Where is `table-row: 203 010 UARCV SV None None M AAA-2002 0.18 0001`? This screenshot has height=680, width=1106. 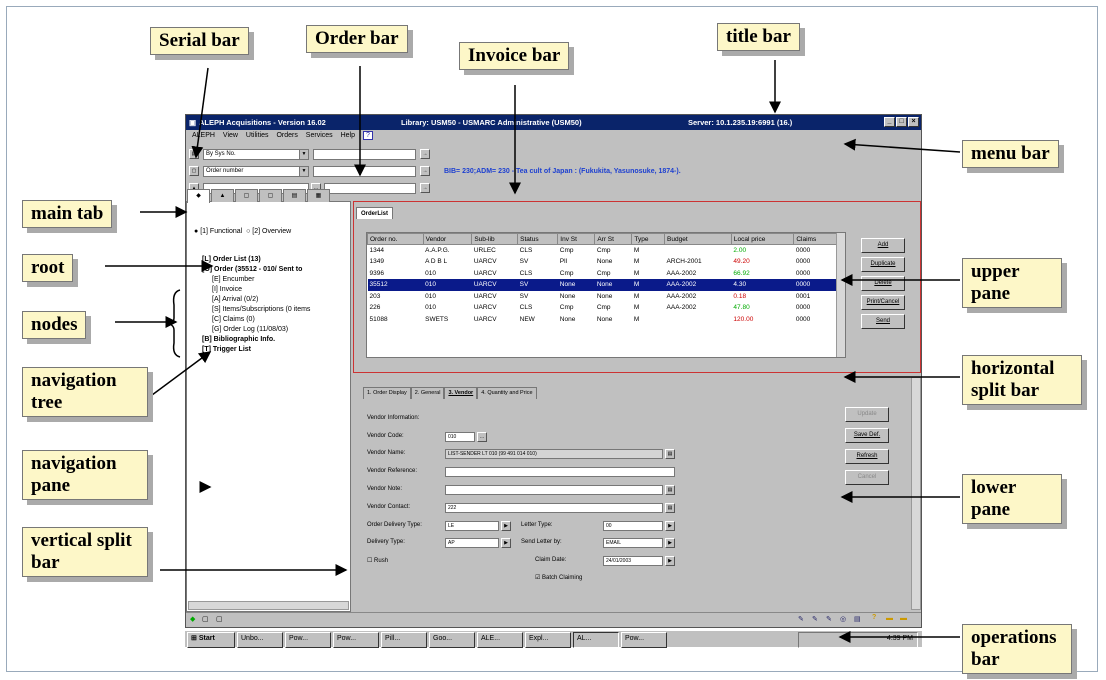
table-row: 203 010 UARCV SV None None M AAA-2002 0.18 0001 is located at coordinates (602, 297).